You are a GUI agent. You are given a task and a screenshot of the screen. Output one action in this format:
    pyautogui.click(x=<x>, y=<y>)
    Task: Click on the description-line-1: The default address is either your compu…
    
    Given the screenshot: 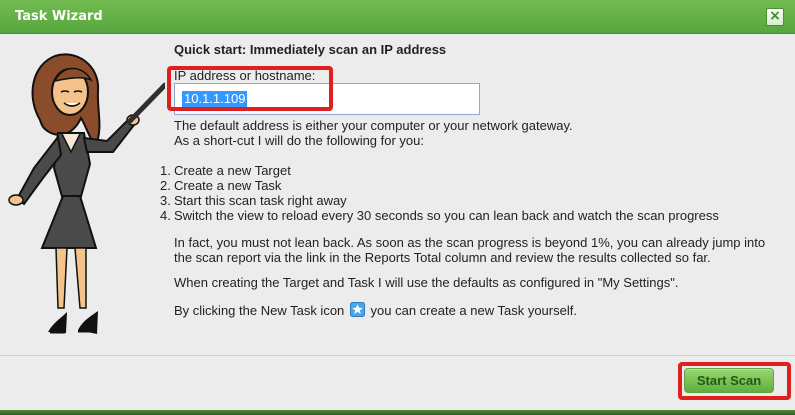 What is the action you would take?
    pyautogui.click(x=373, y=125)
    